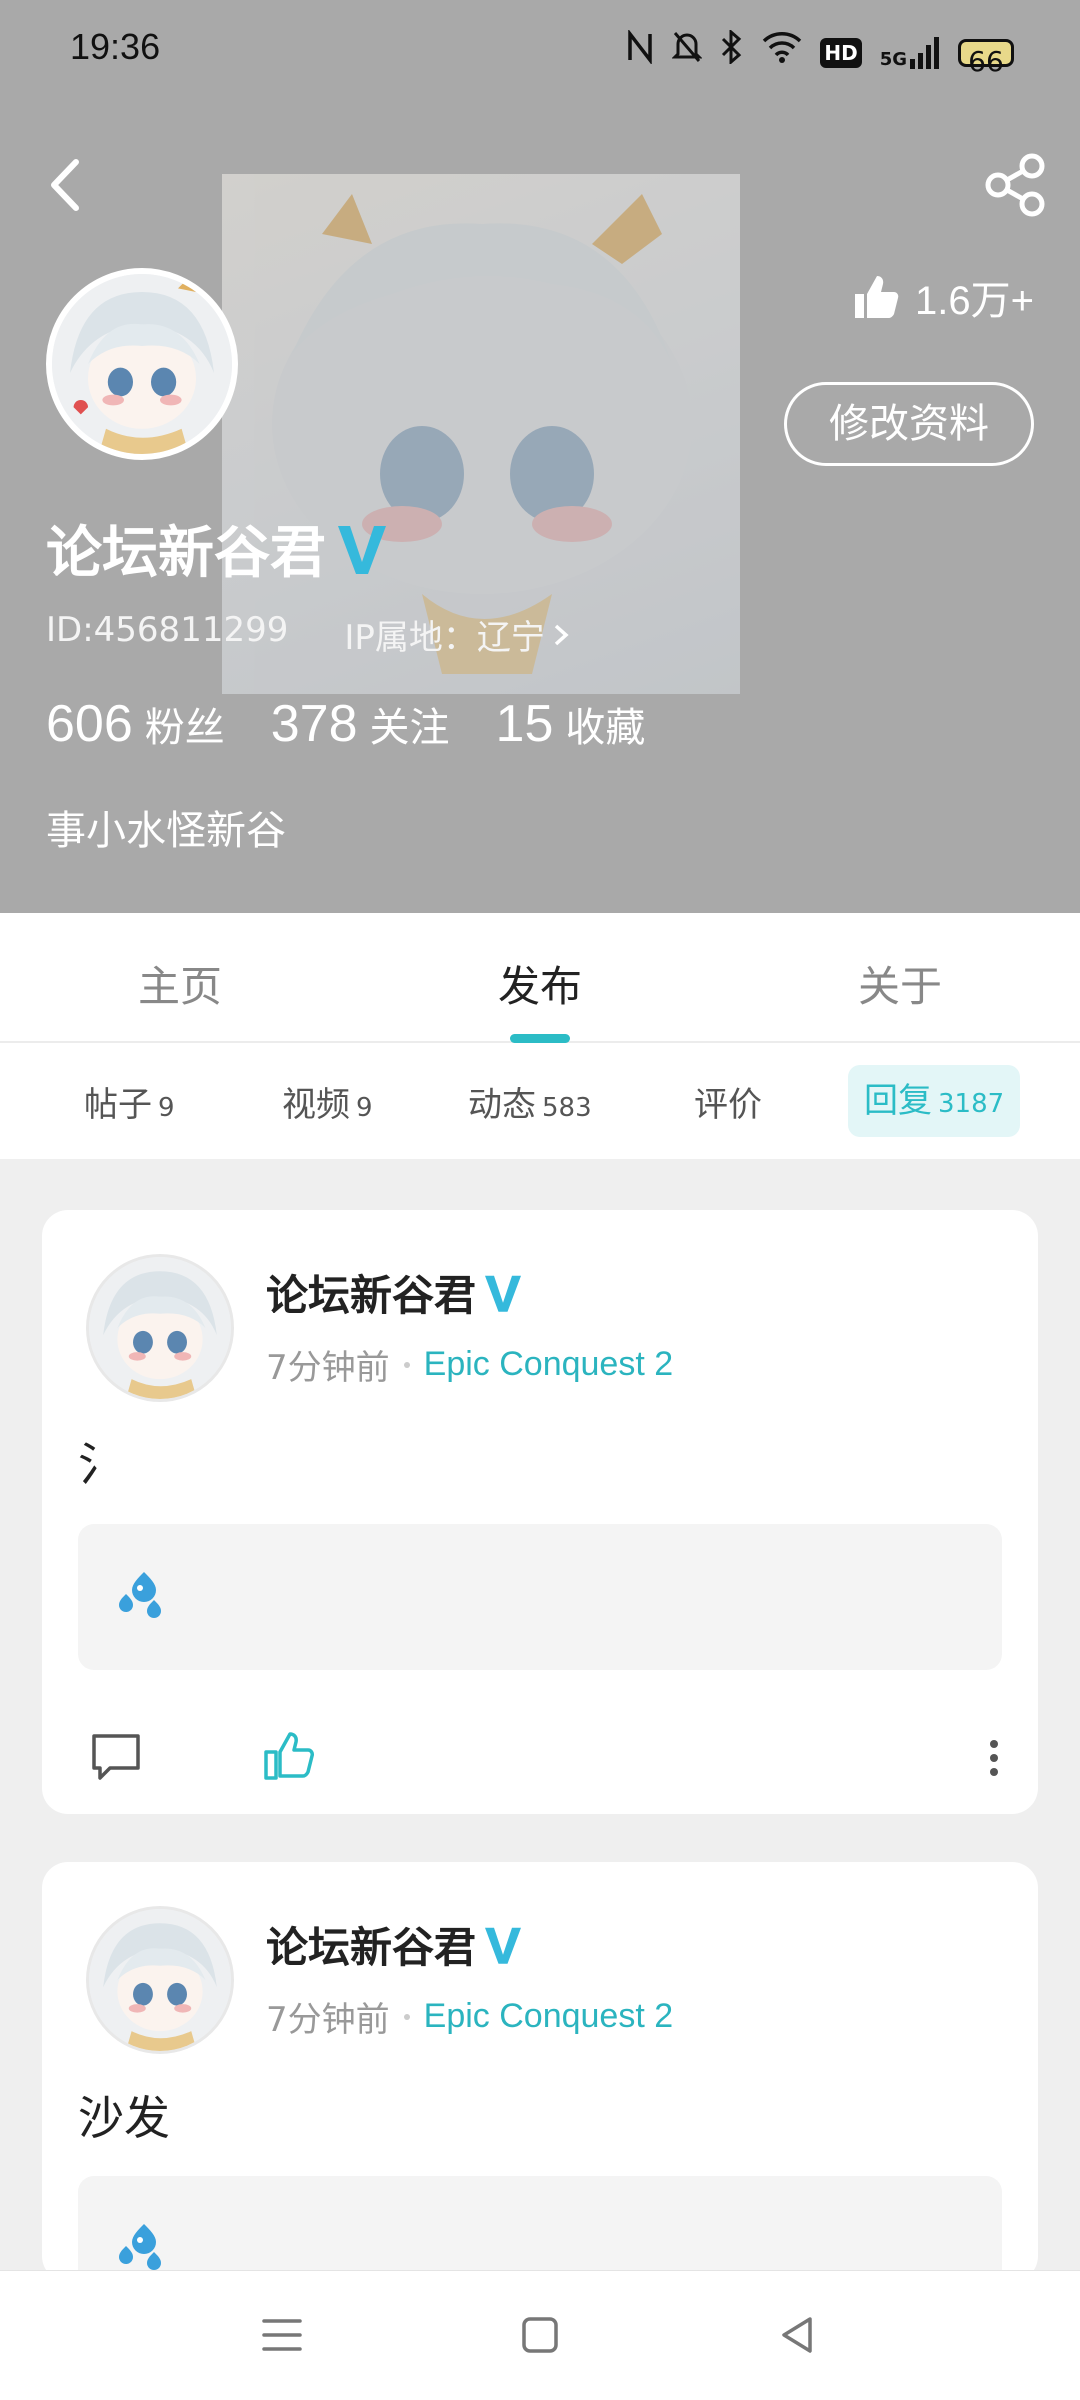 The width and height of the screenshot is (1080, 2400). I want to click on subtab-threads: 帖子 9, so click(129, 1101).